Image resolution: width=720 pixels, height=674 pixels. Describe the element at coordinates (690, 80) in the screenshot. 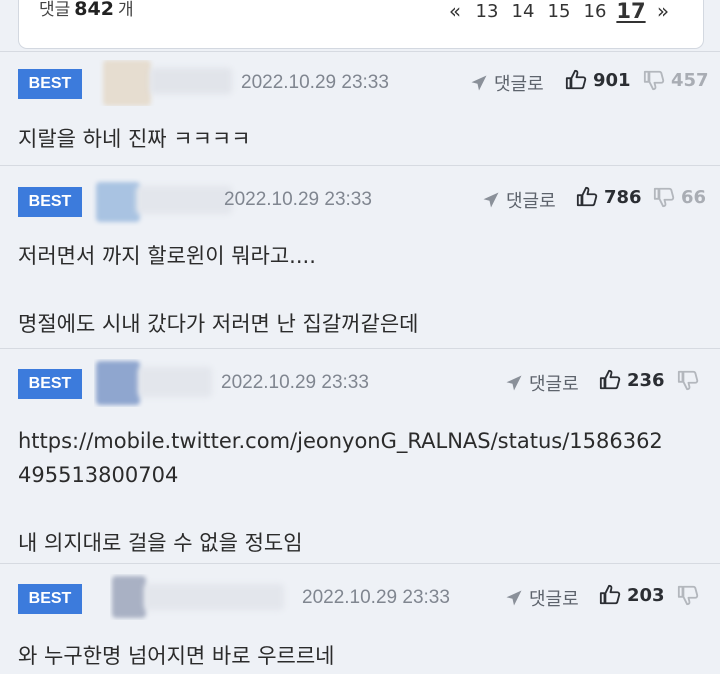

I see `dislike-count: 457` at that location.